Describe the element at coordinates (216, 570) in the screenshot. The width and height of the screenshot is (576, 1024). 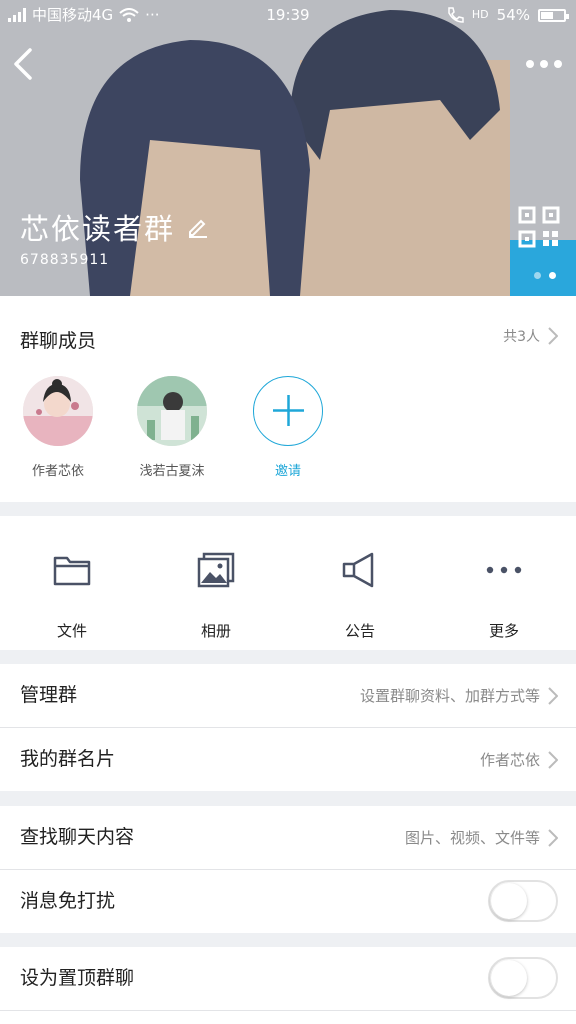
I see `album-icon` at that location.